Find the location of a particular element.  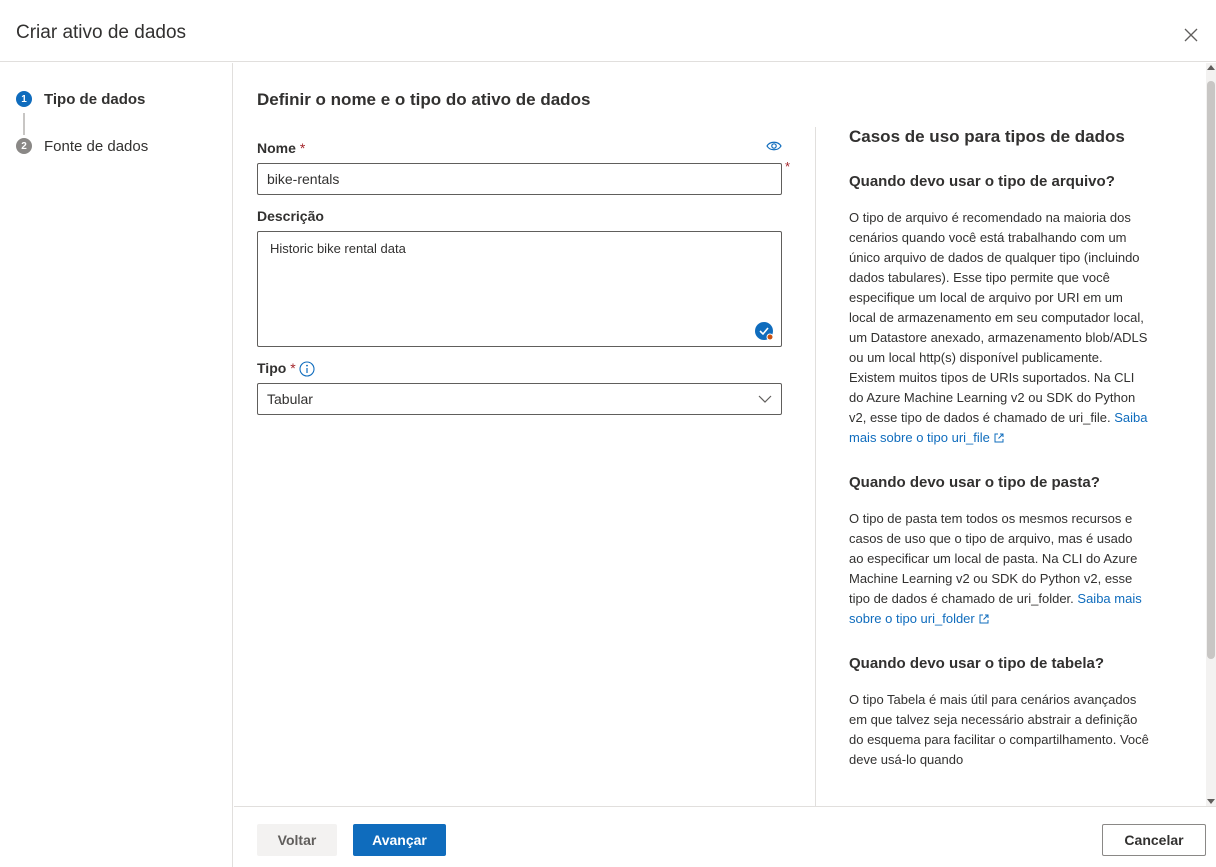

step-number-badge: 1 is located at coordinates (24, 99).